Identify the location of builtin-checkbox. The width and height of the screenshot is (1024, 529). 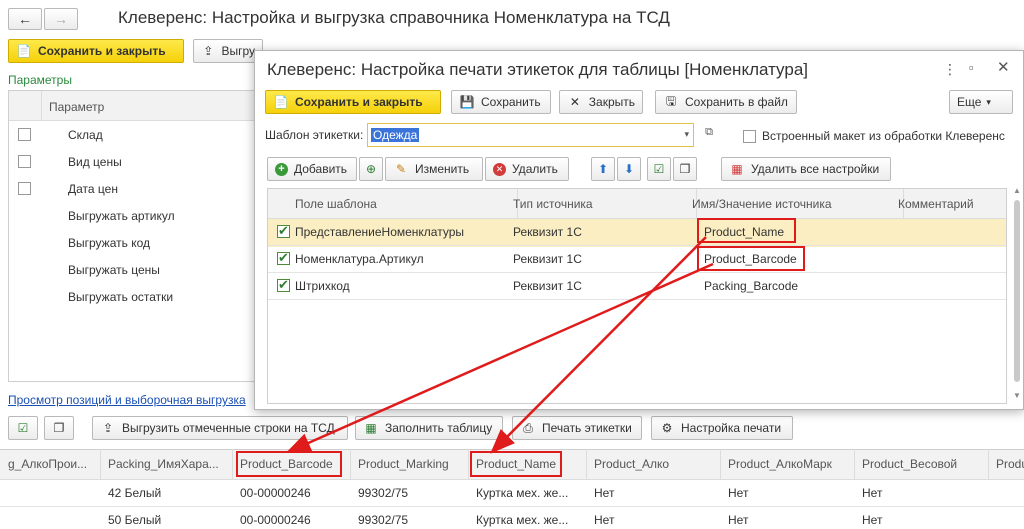
(749, 136).